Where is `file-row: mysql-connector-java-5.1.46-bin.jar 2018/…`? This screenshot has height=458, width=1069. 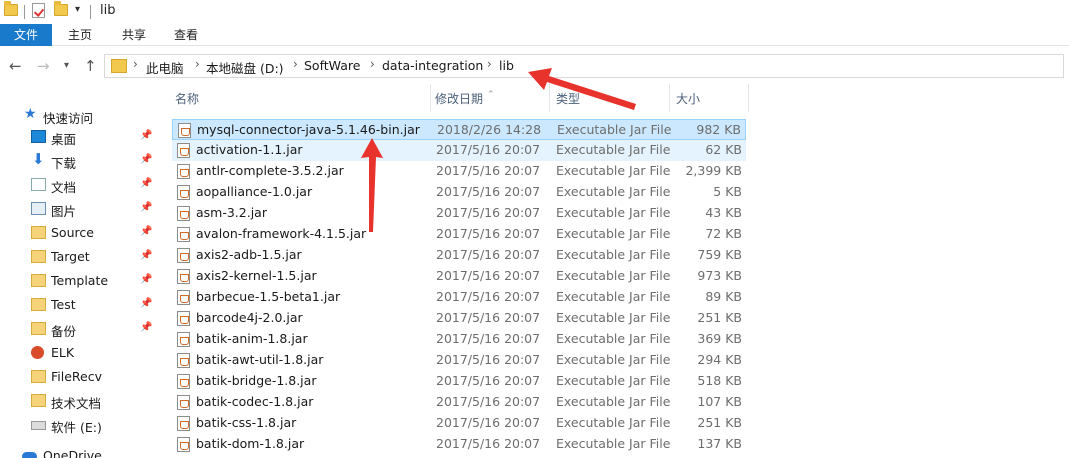 file-row: mysql-connector-java-5.1.46-bin.jar 2018/… is located at coordinates (459, 129).